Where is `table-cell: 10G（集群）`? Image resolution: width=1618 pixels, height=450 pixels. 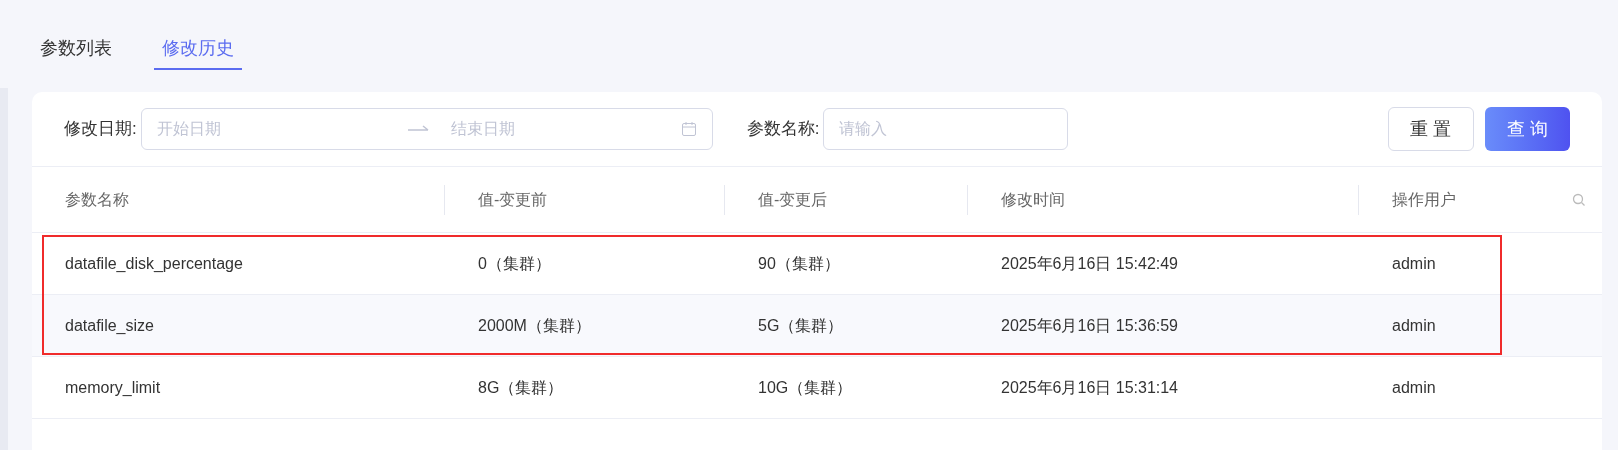 table-cell: 10G（集群） is located at coordinates (805, 387).